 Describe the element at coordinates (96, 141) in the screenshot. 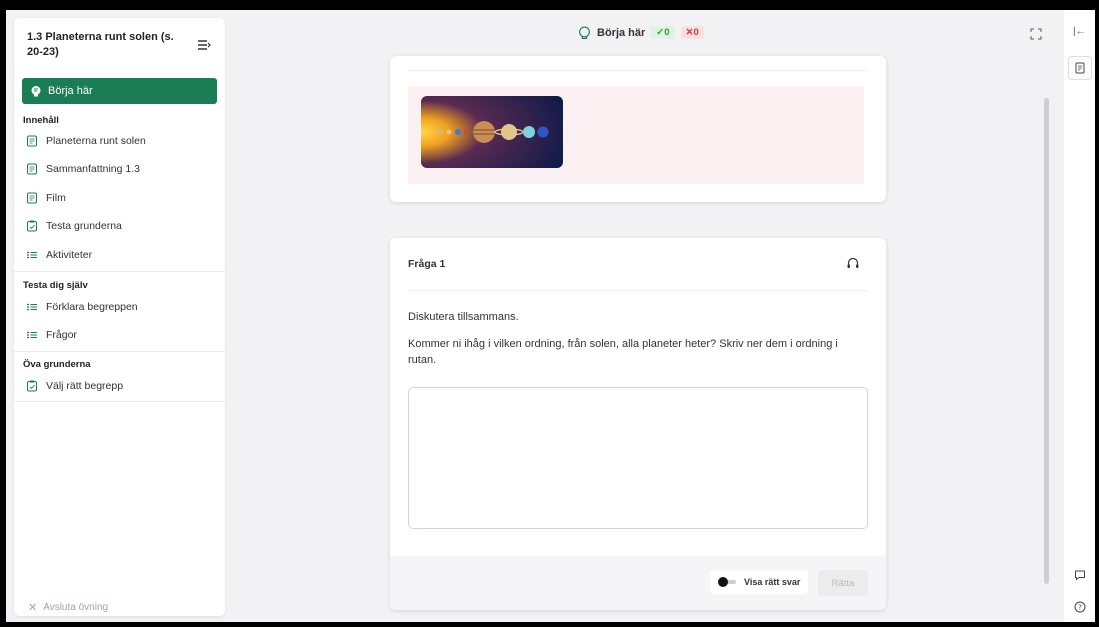

I see `sidebar-item-label: Planeterna runt solen` at that location.